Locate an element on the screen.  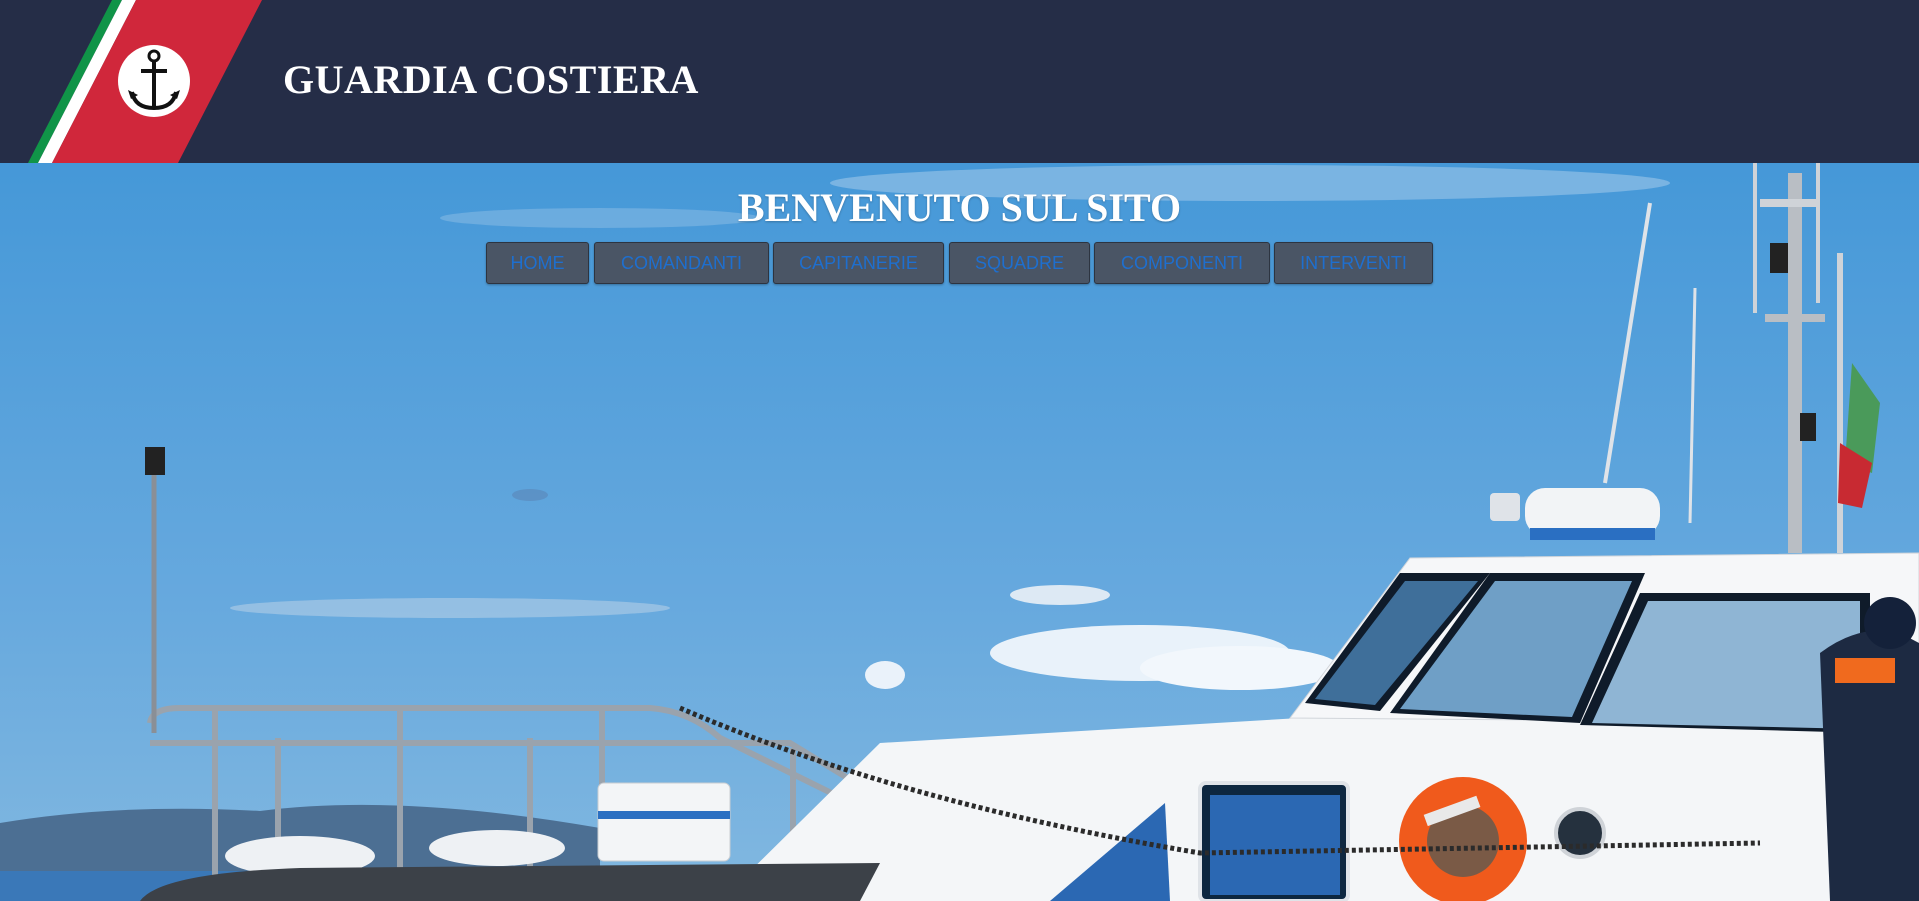
nav-comandanti-button: COMANDANTI is located at coordinates (681, 263).